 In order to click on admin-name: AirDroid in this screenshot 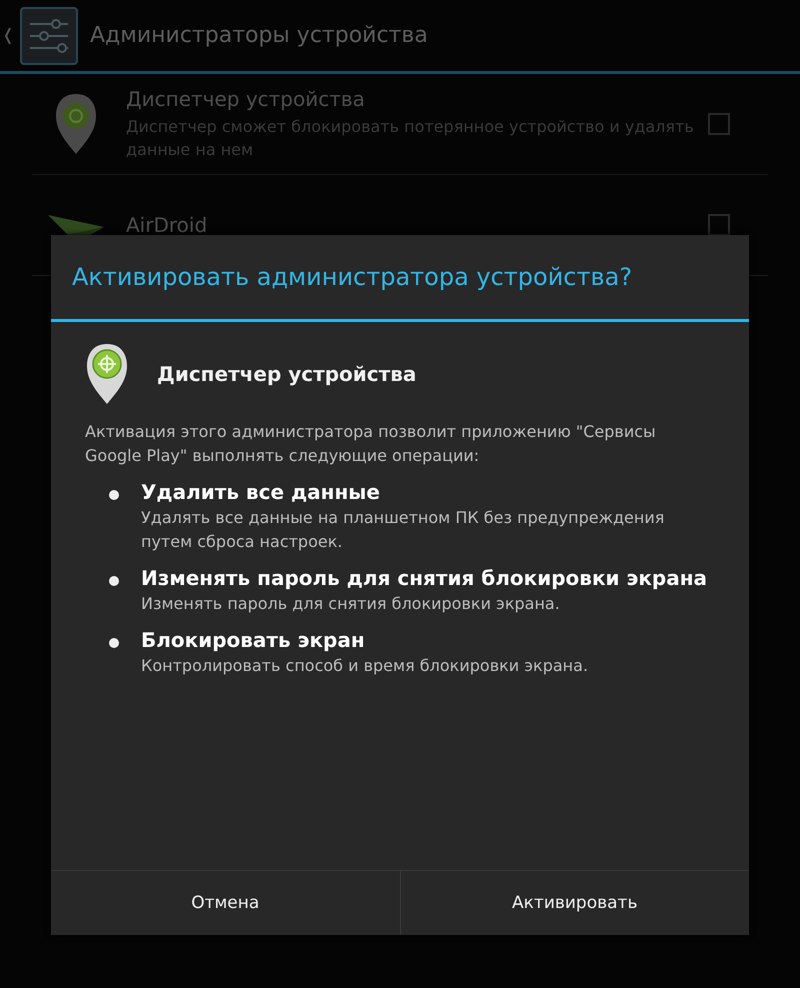, I will do `click(167, 225)`.